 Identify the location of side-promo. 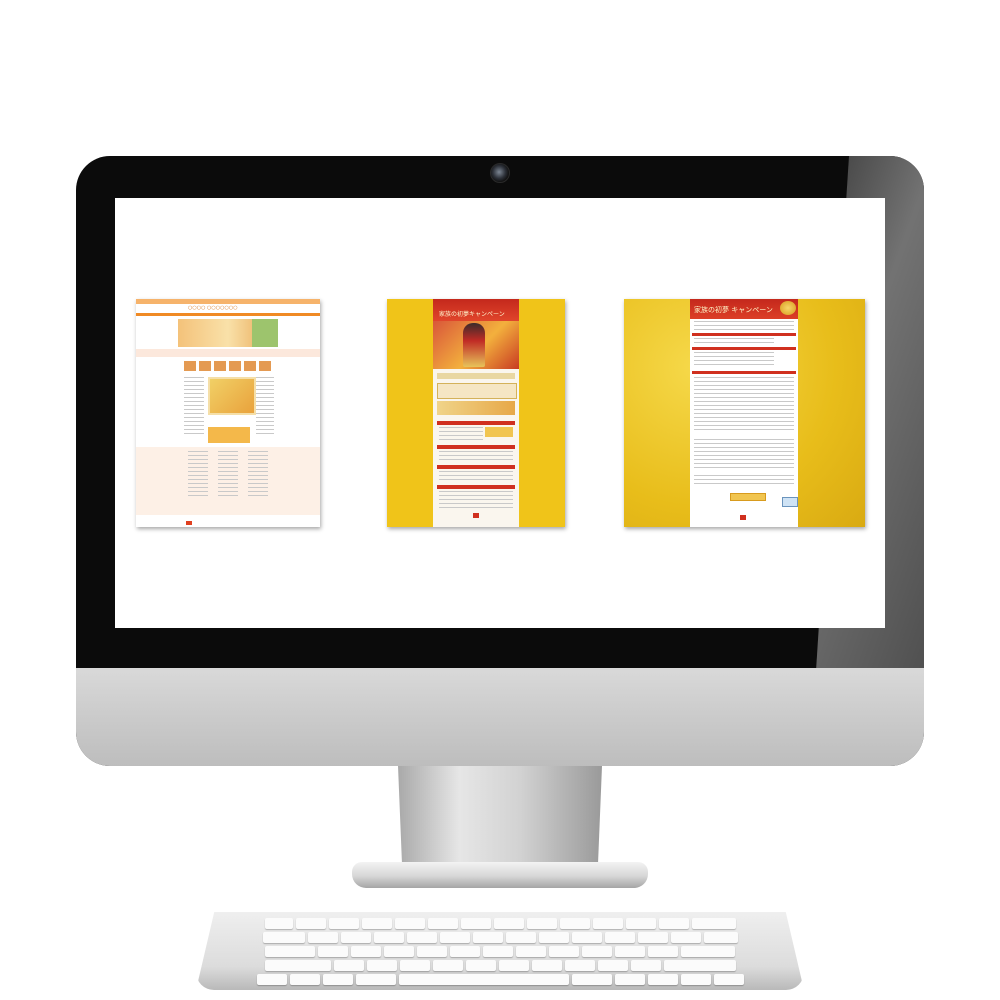
(265, 333).